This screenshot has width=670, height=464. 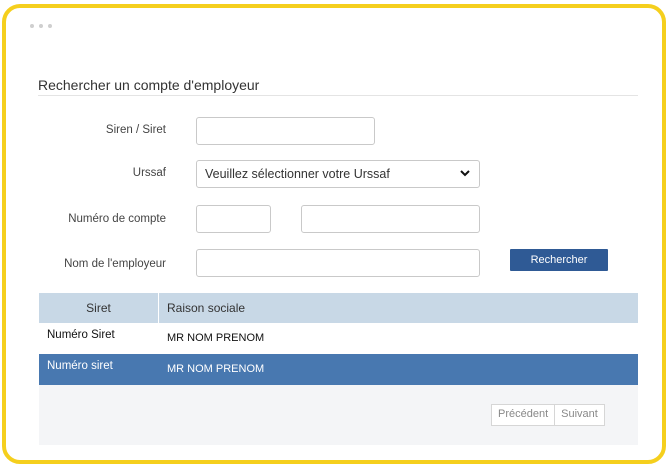 What do you see at coordinates (338, 263) in the screenshot?
I see `employer-name-input` at bounding box center [338, 263].